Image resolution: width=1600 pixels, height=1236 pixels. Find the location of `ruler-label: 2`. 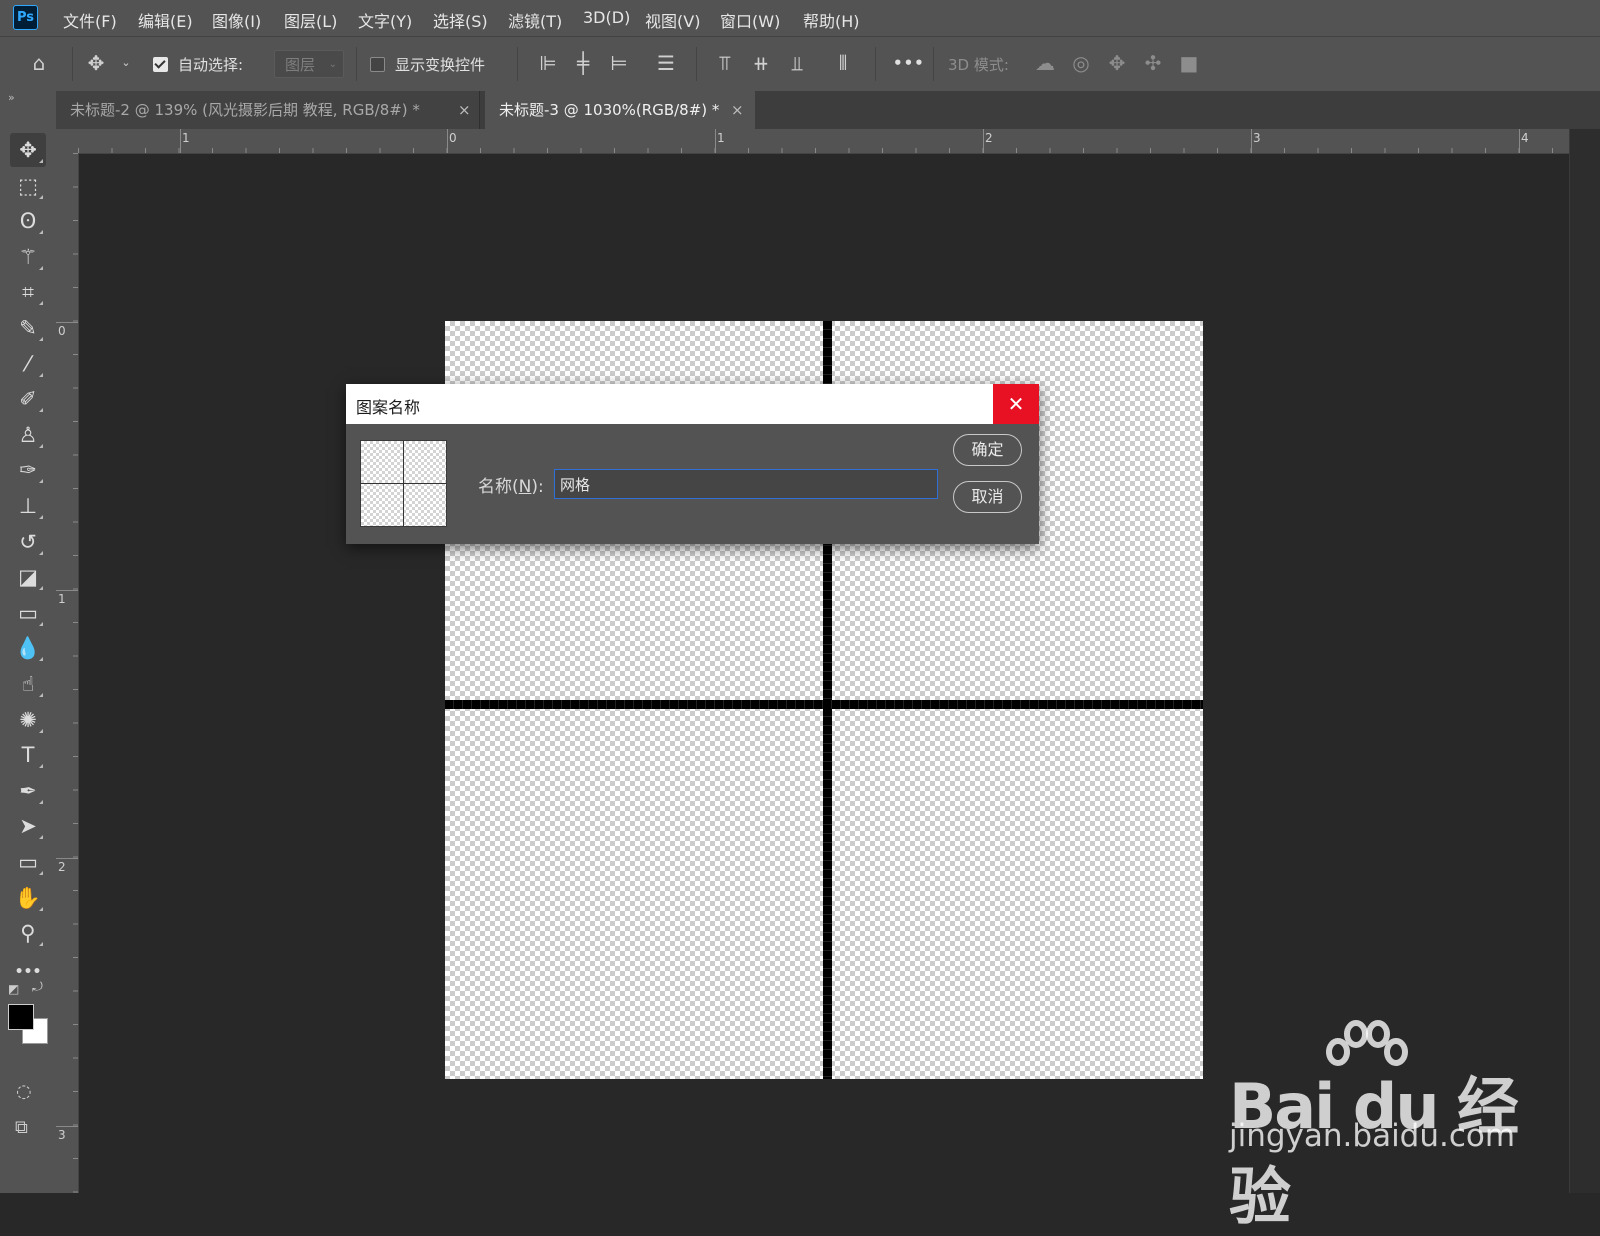

ruler-label: 2 is located at coordinates (62, 867).